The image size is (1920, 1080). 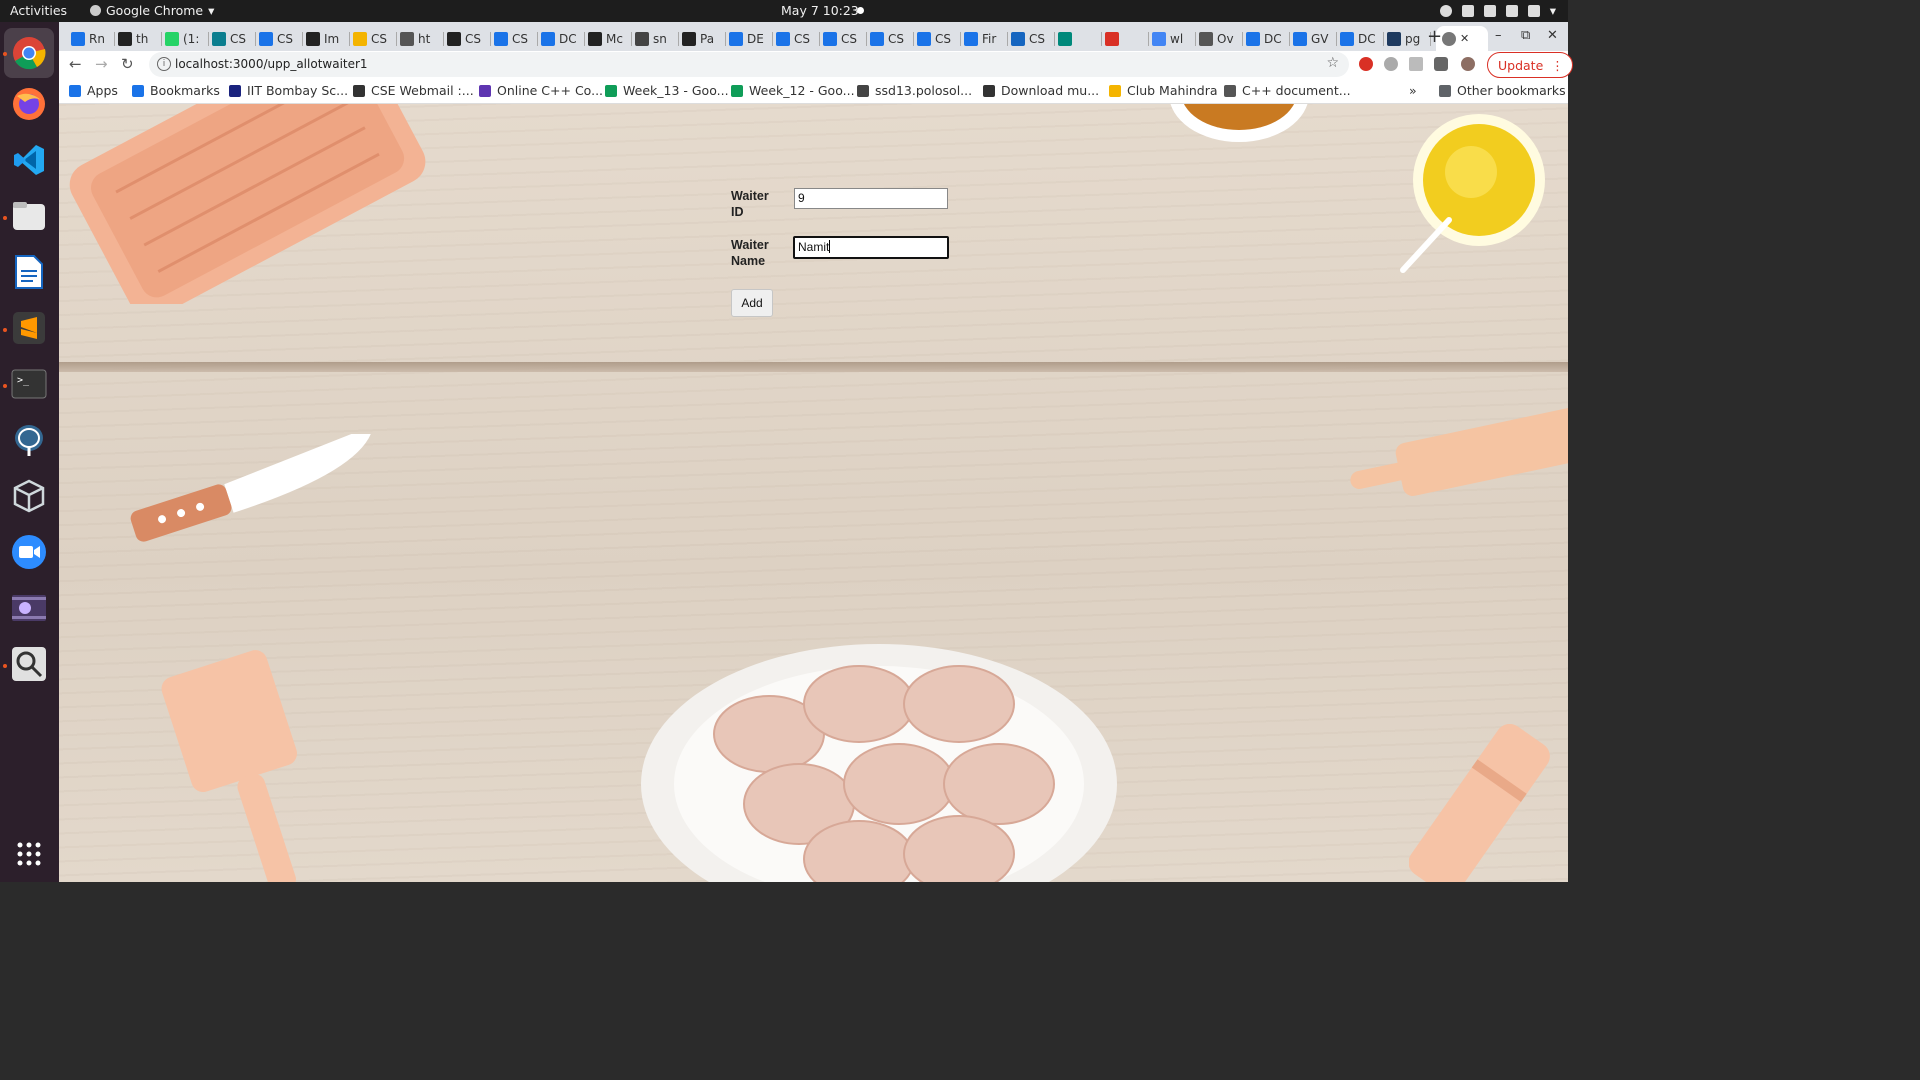 What do you see at coordinates (1172, 38) in the screenshot?
I see `browser-tab: wl` at bounding box center [1172, 38].